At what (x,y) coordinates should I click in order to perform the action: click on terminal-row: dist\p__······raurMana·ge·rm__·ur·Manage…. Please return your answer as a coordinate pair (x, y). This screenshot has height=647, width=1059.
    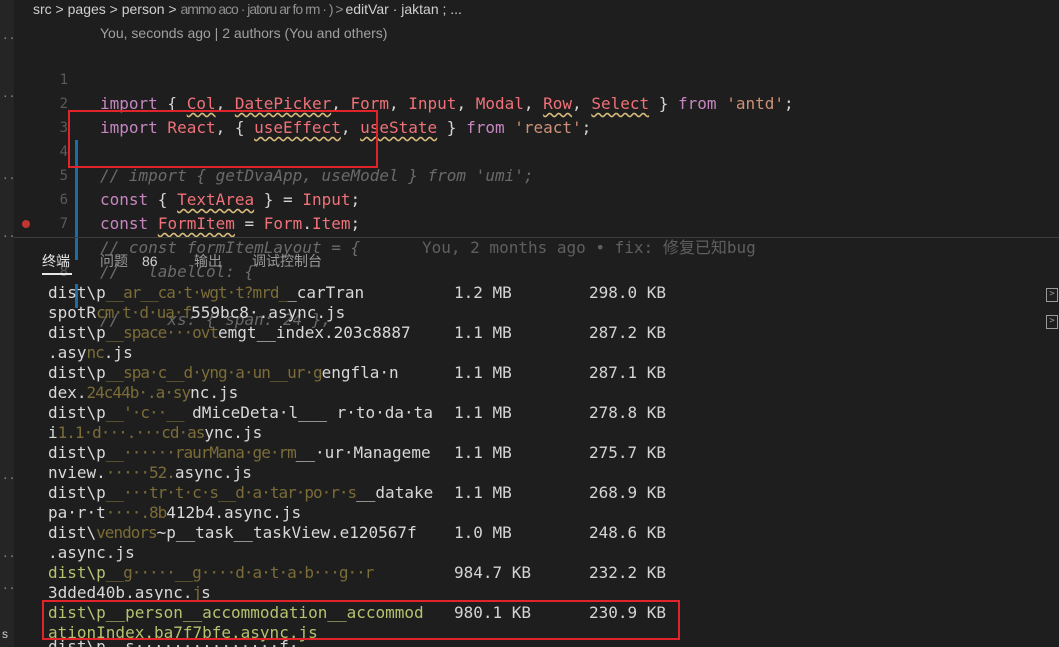
    Looking at the image, I should click on (548, 463).